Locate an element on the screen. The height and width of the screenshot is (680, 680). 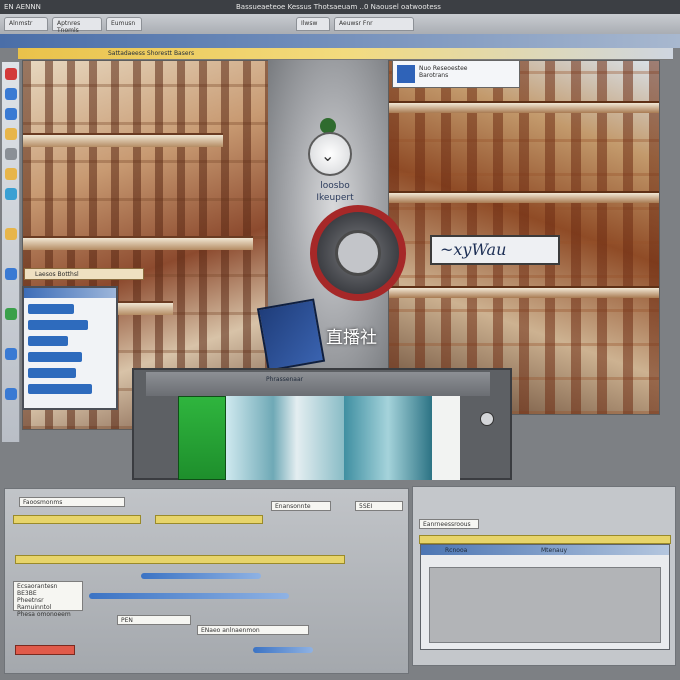
dialog-window: Rcnooa Mtenauy is located at coordinates (545, 597).